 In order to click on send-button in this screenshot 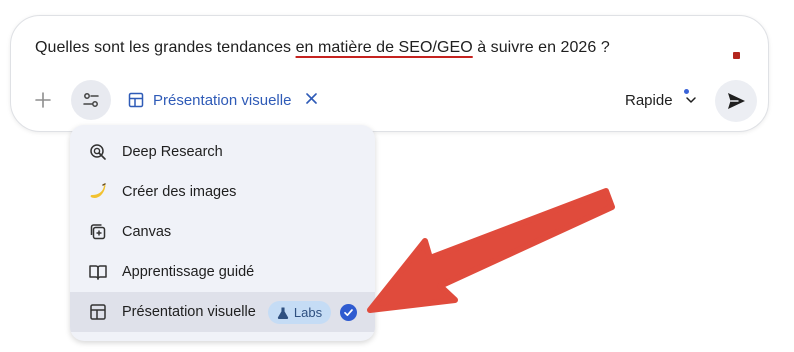, I will do `click(736, 101)`.